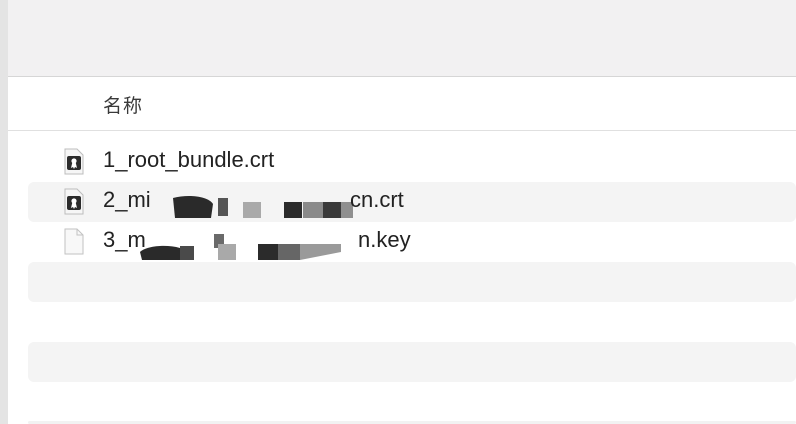  I want to click on file-name: 1_root_bundle.crt, so click(189, 159).